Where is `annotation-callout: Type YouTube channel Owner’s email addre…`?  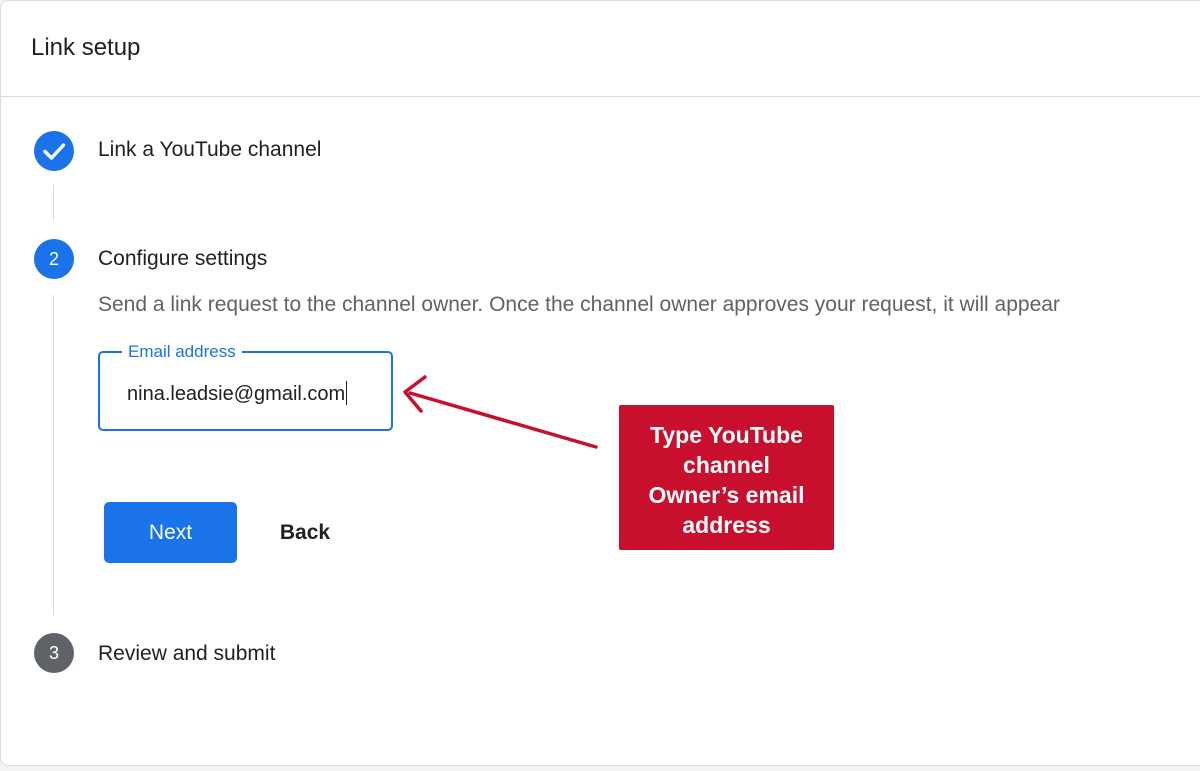 annotation-callout: Type YouTube channel Owner’s email addre… is located at coordinates (726, 477).